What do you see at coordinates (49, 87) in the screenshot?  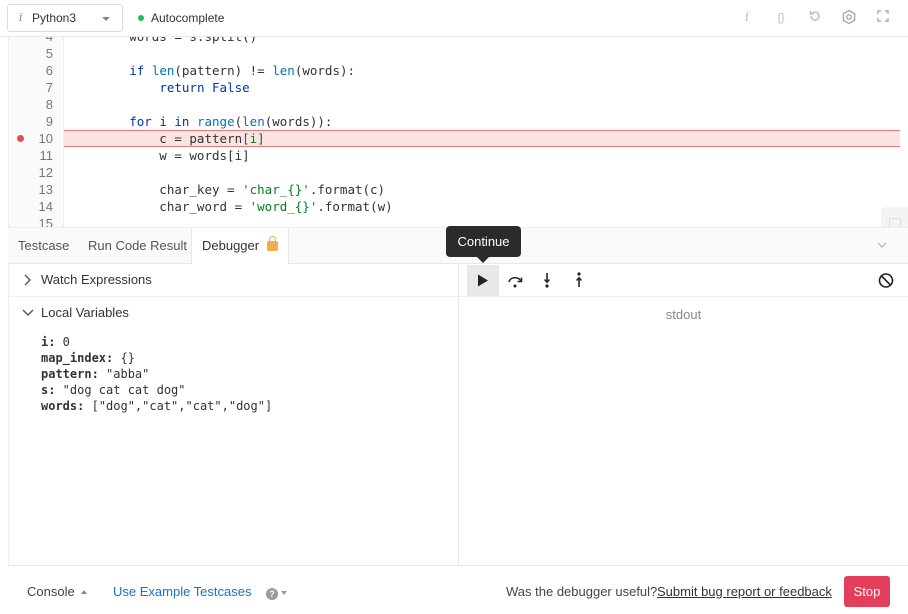 I see `line-number: 7` at bounding box center [49, 87].